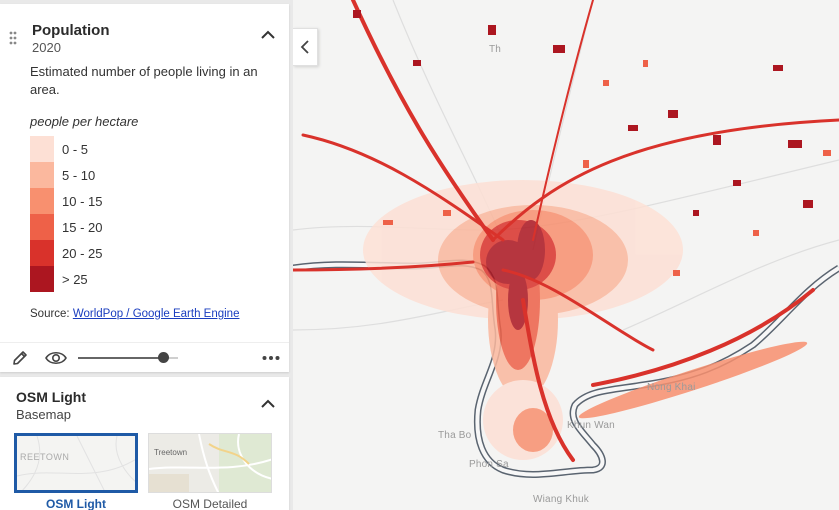  I want to click on legend-item: > 25, so click(66, 279).